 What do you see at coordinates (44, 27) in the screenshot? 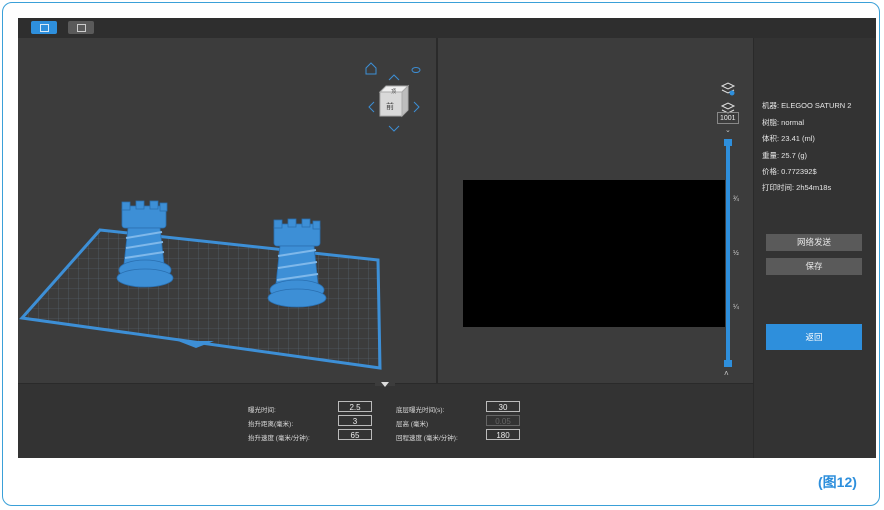
I see `slice-icon` at bounding box center [44, 27].